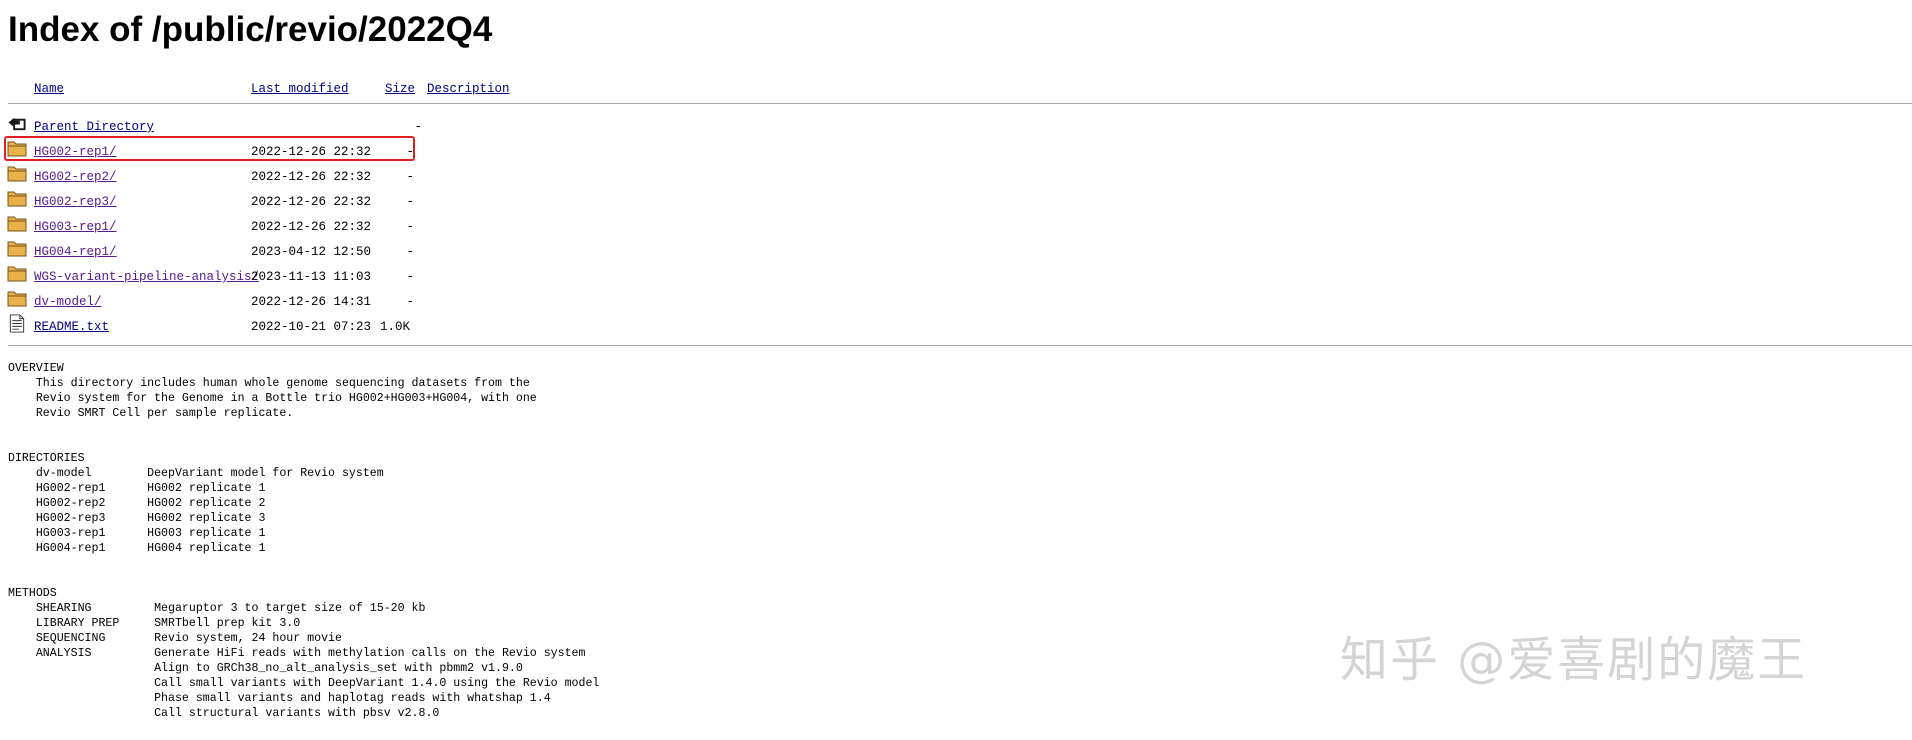 The image size is (1912, 740). I want to click on folder-link-hg002-rep3: HG002-rep3/, so click(75, 202).